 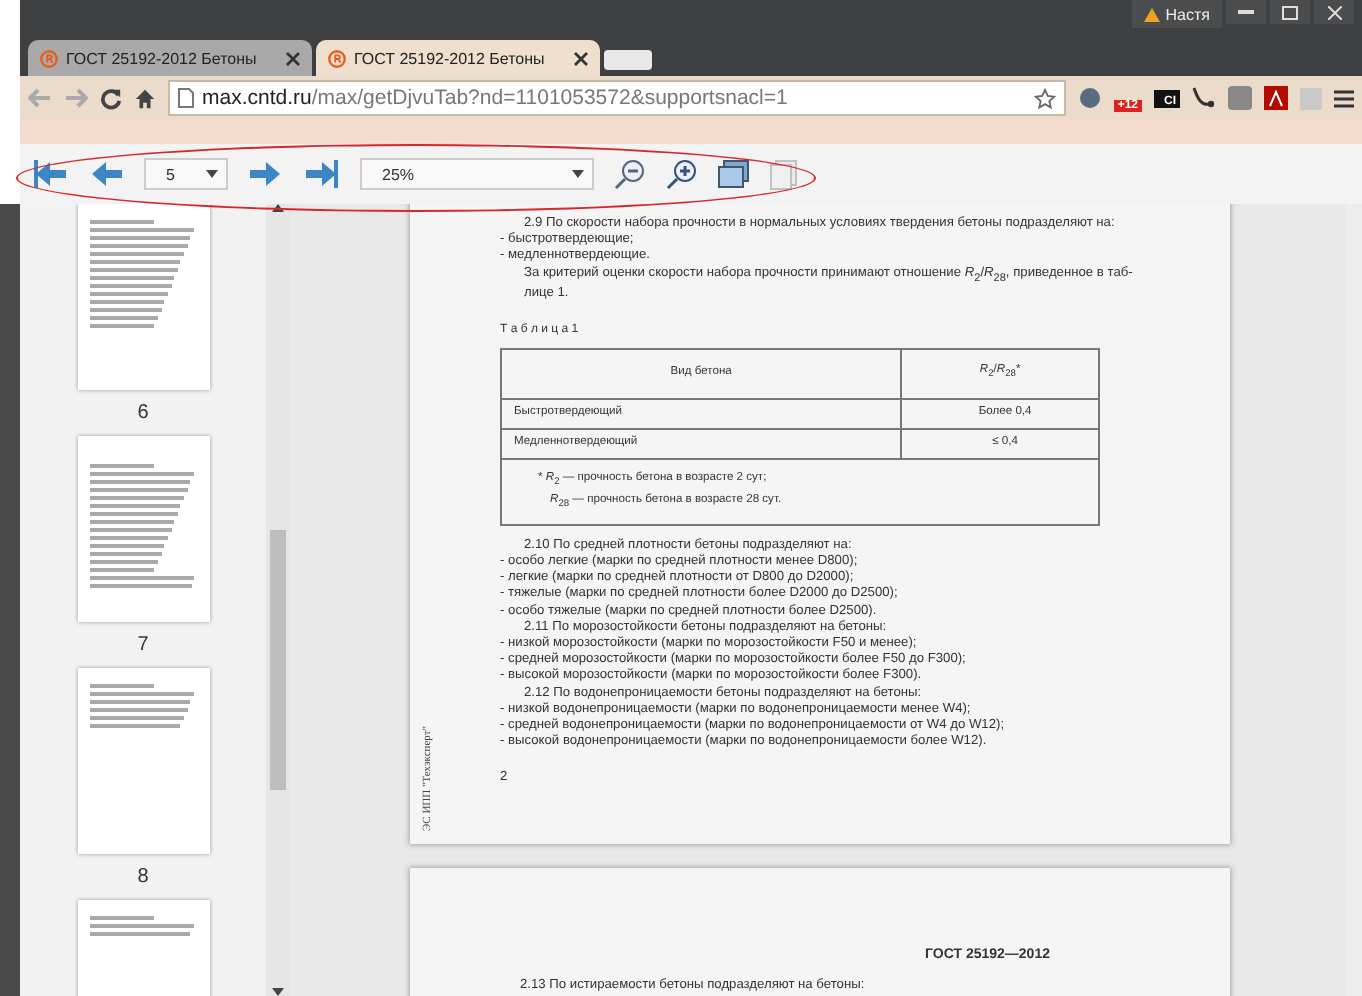 What do you see at coordinates (143, 413) in the screenshot?
I see `page-number-label: 6` at bounding box center [143, 413].